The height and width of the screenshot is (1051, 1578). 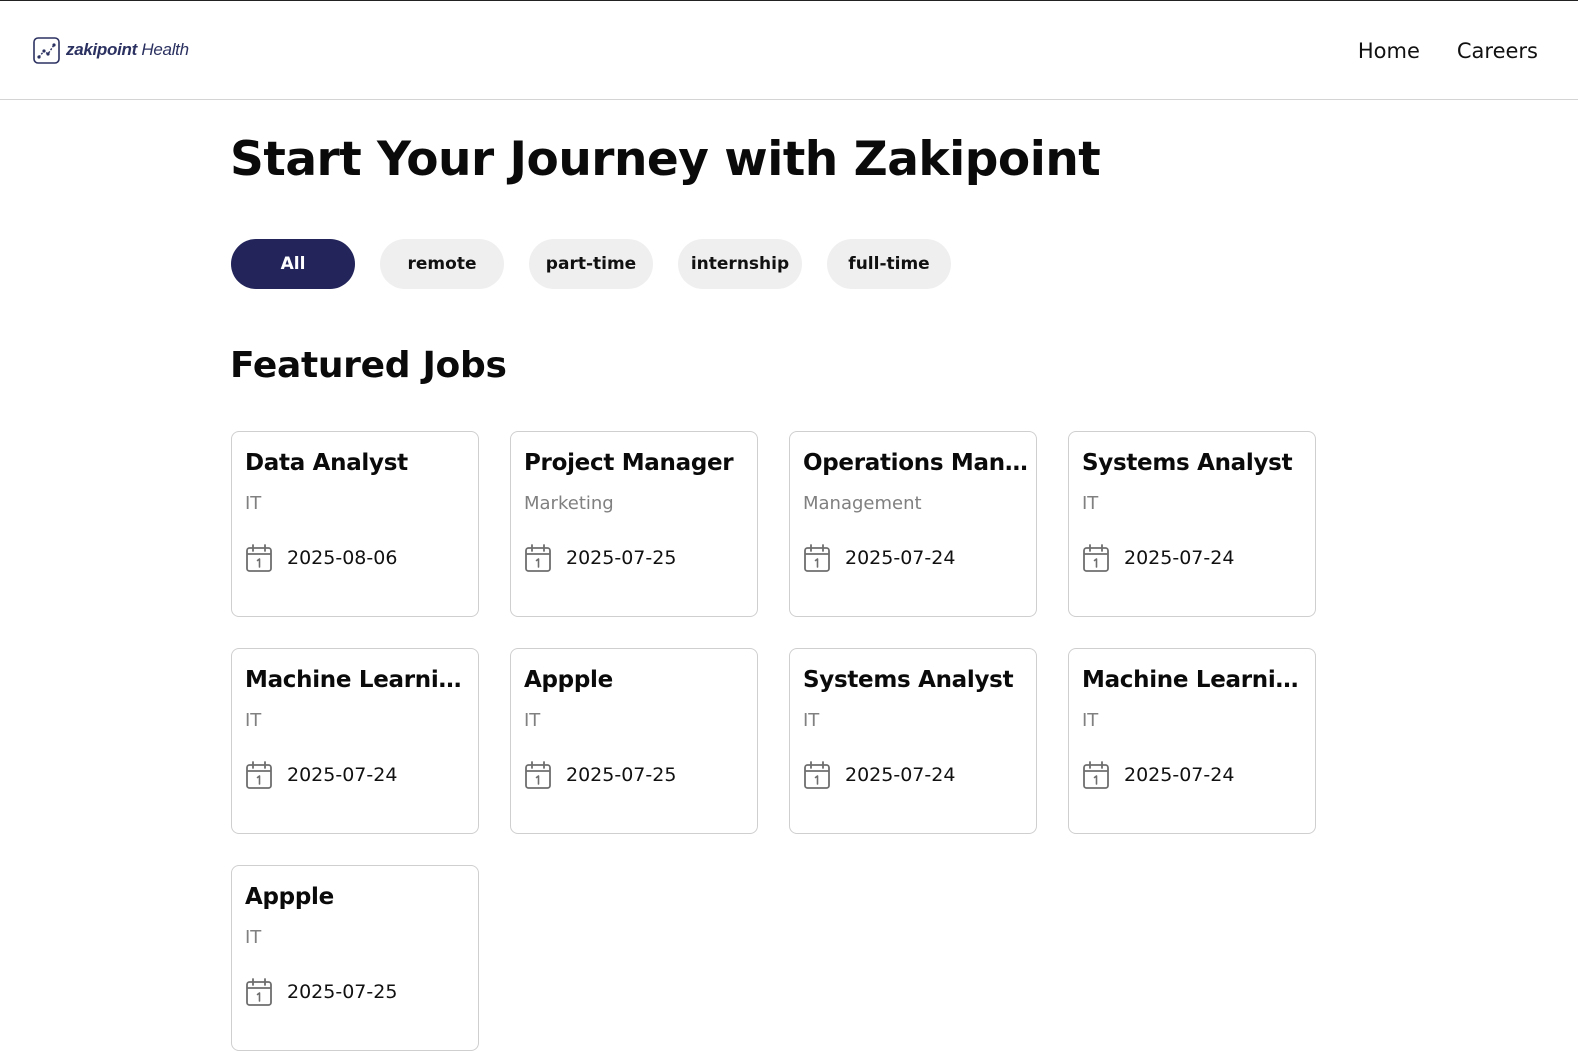 I want to click on logo-text: zakipoint Health, so click(x=127, y=50).